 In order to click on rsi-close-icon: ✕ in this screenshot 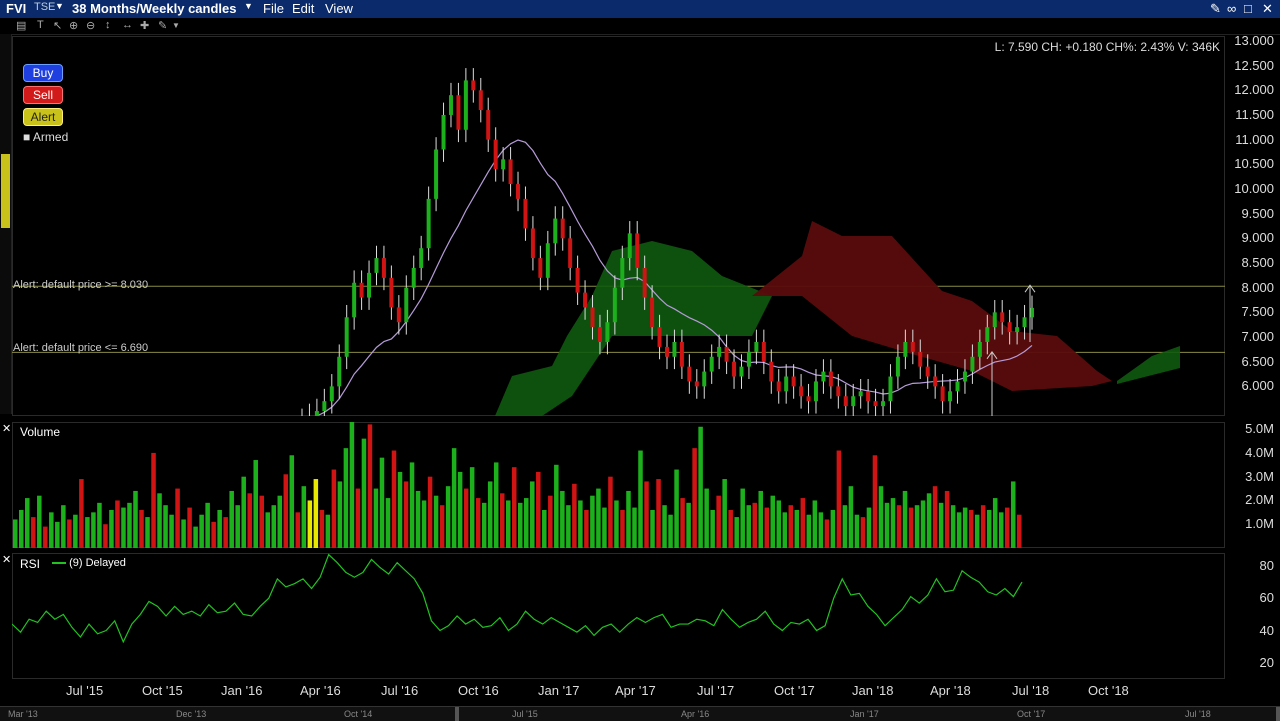, I will do `click(6, 559)`.